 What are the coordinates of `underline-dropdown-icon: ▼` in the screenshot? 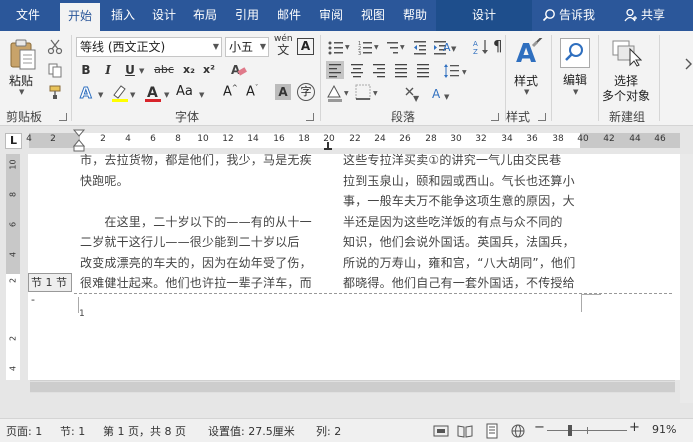 It's located at (141, 71).